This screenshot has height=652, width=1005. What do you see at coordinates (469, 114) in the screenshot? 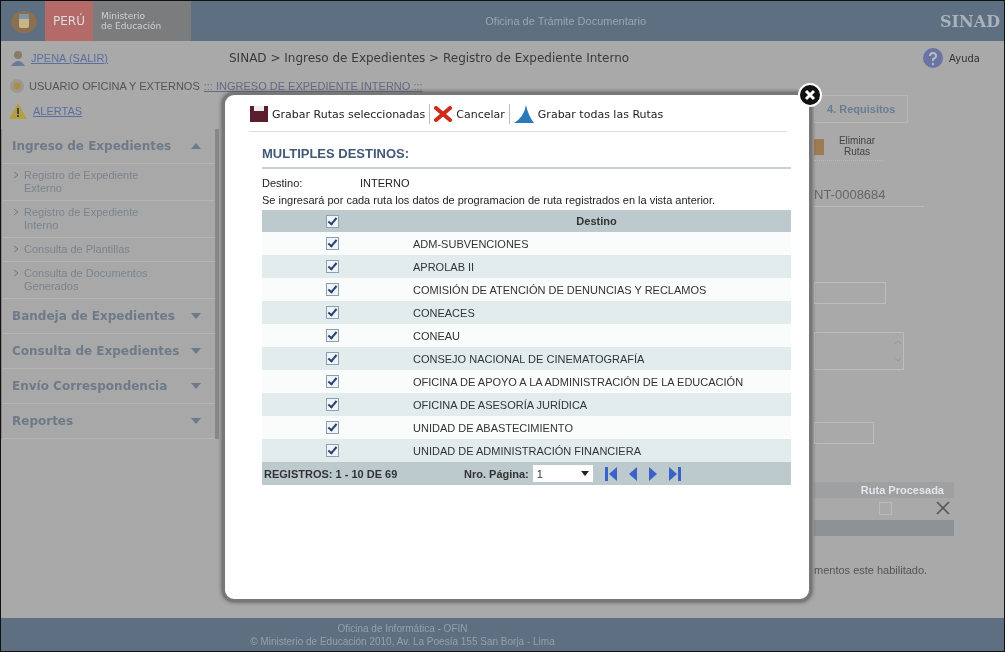
I see `toolbar-button: Cancelar` at bounding box center [469, 114].